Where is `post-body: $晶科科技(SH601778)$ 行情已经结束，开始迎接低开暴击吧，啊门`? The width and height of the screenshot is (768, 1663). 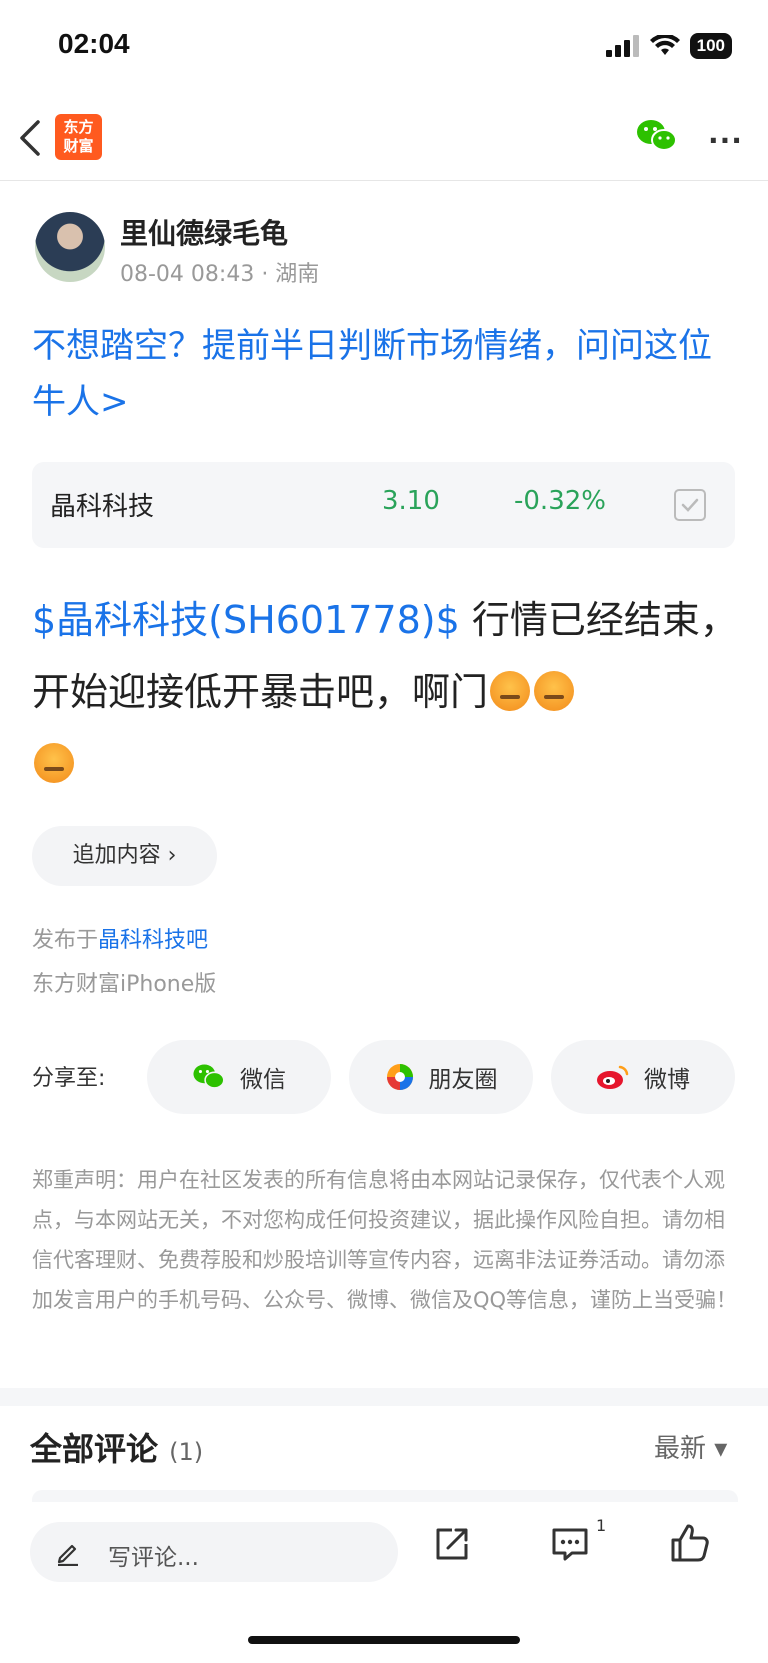
post-body: $晶科科技(SH601778)$ 行情已经结束，开始迎接低开暴击吧，啊门 is located at coordinates (385, 692).